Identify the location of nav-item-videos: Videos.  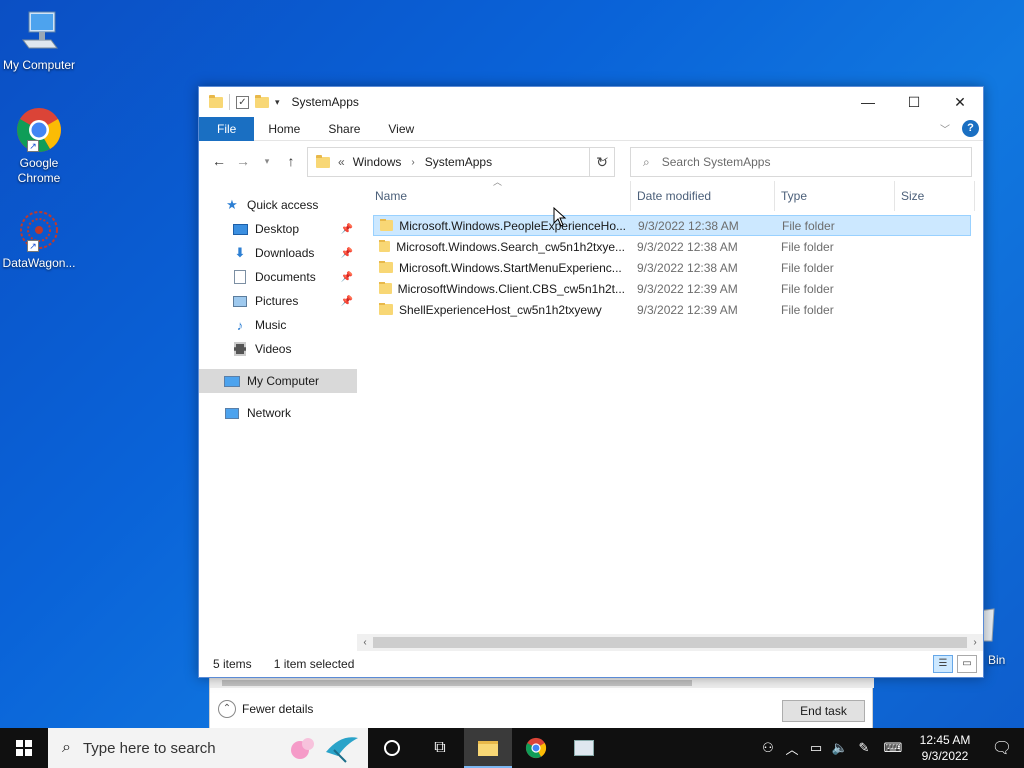
(278, 349).